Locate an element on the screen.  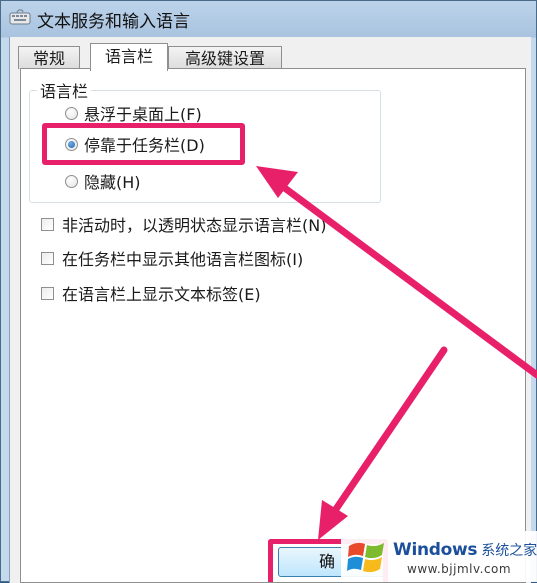
watermark-title: Windows 系统之家 is located at coordinates (465, 550).